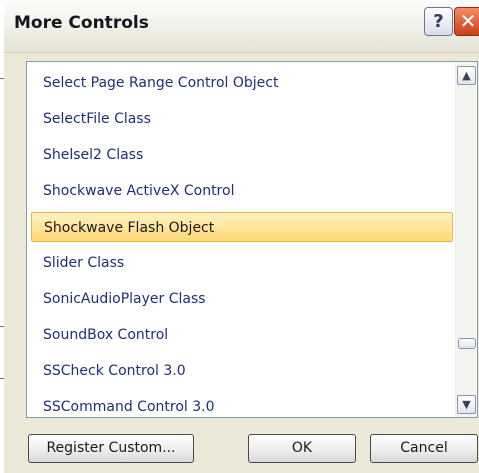 This screenshot has width=479, height=473. I want to click on list-item: Shelsel2 Class, so click(242, 155).